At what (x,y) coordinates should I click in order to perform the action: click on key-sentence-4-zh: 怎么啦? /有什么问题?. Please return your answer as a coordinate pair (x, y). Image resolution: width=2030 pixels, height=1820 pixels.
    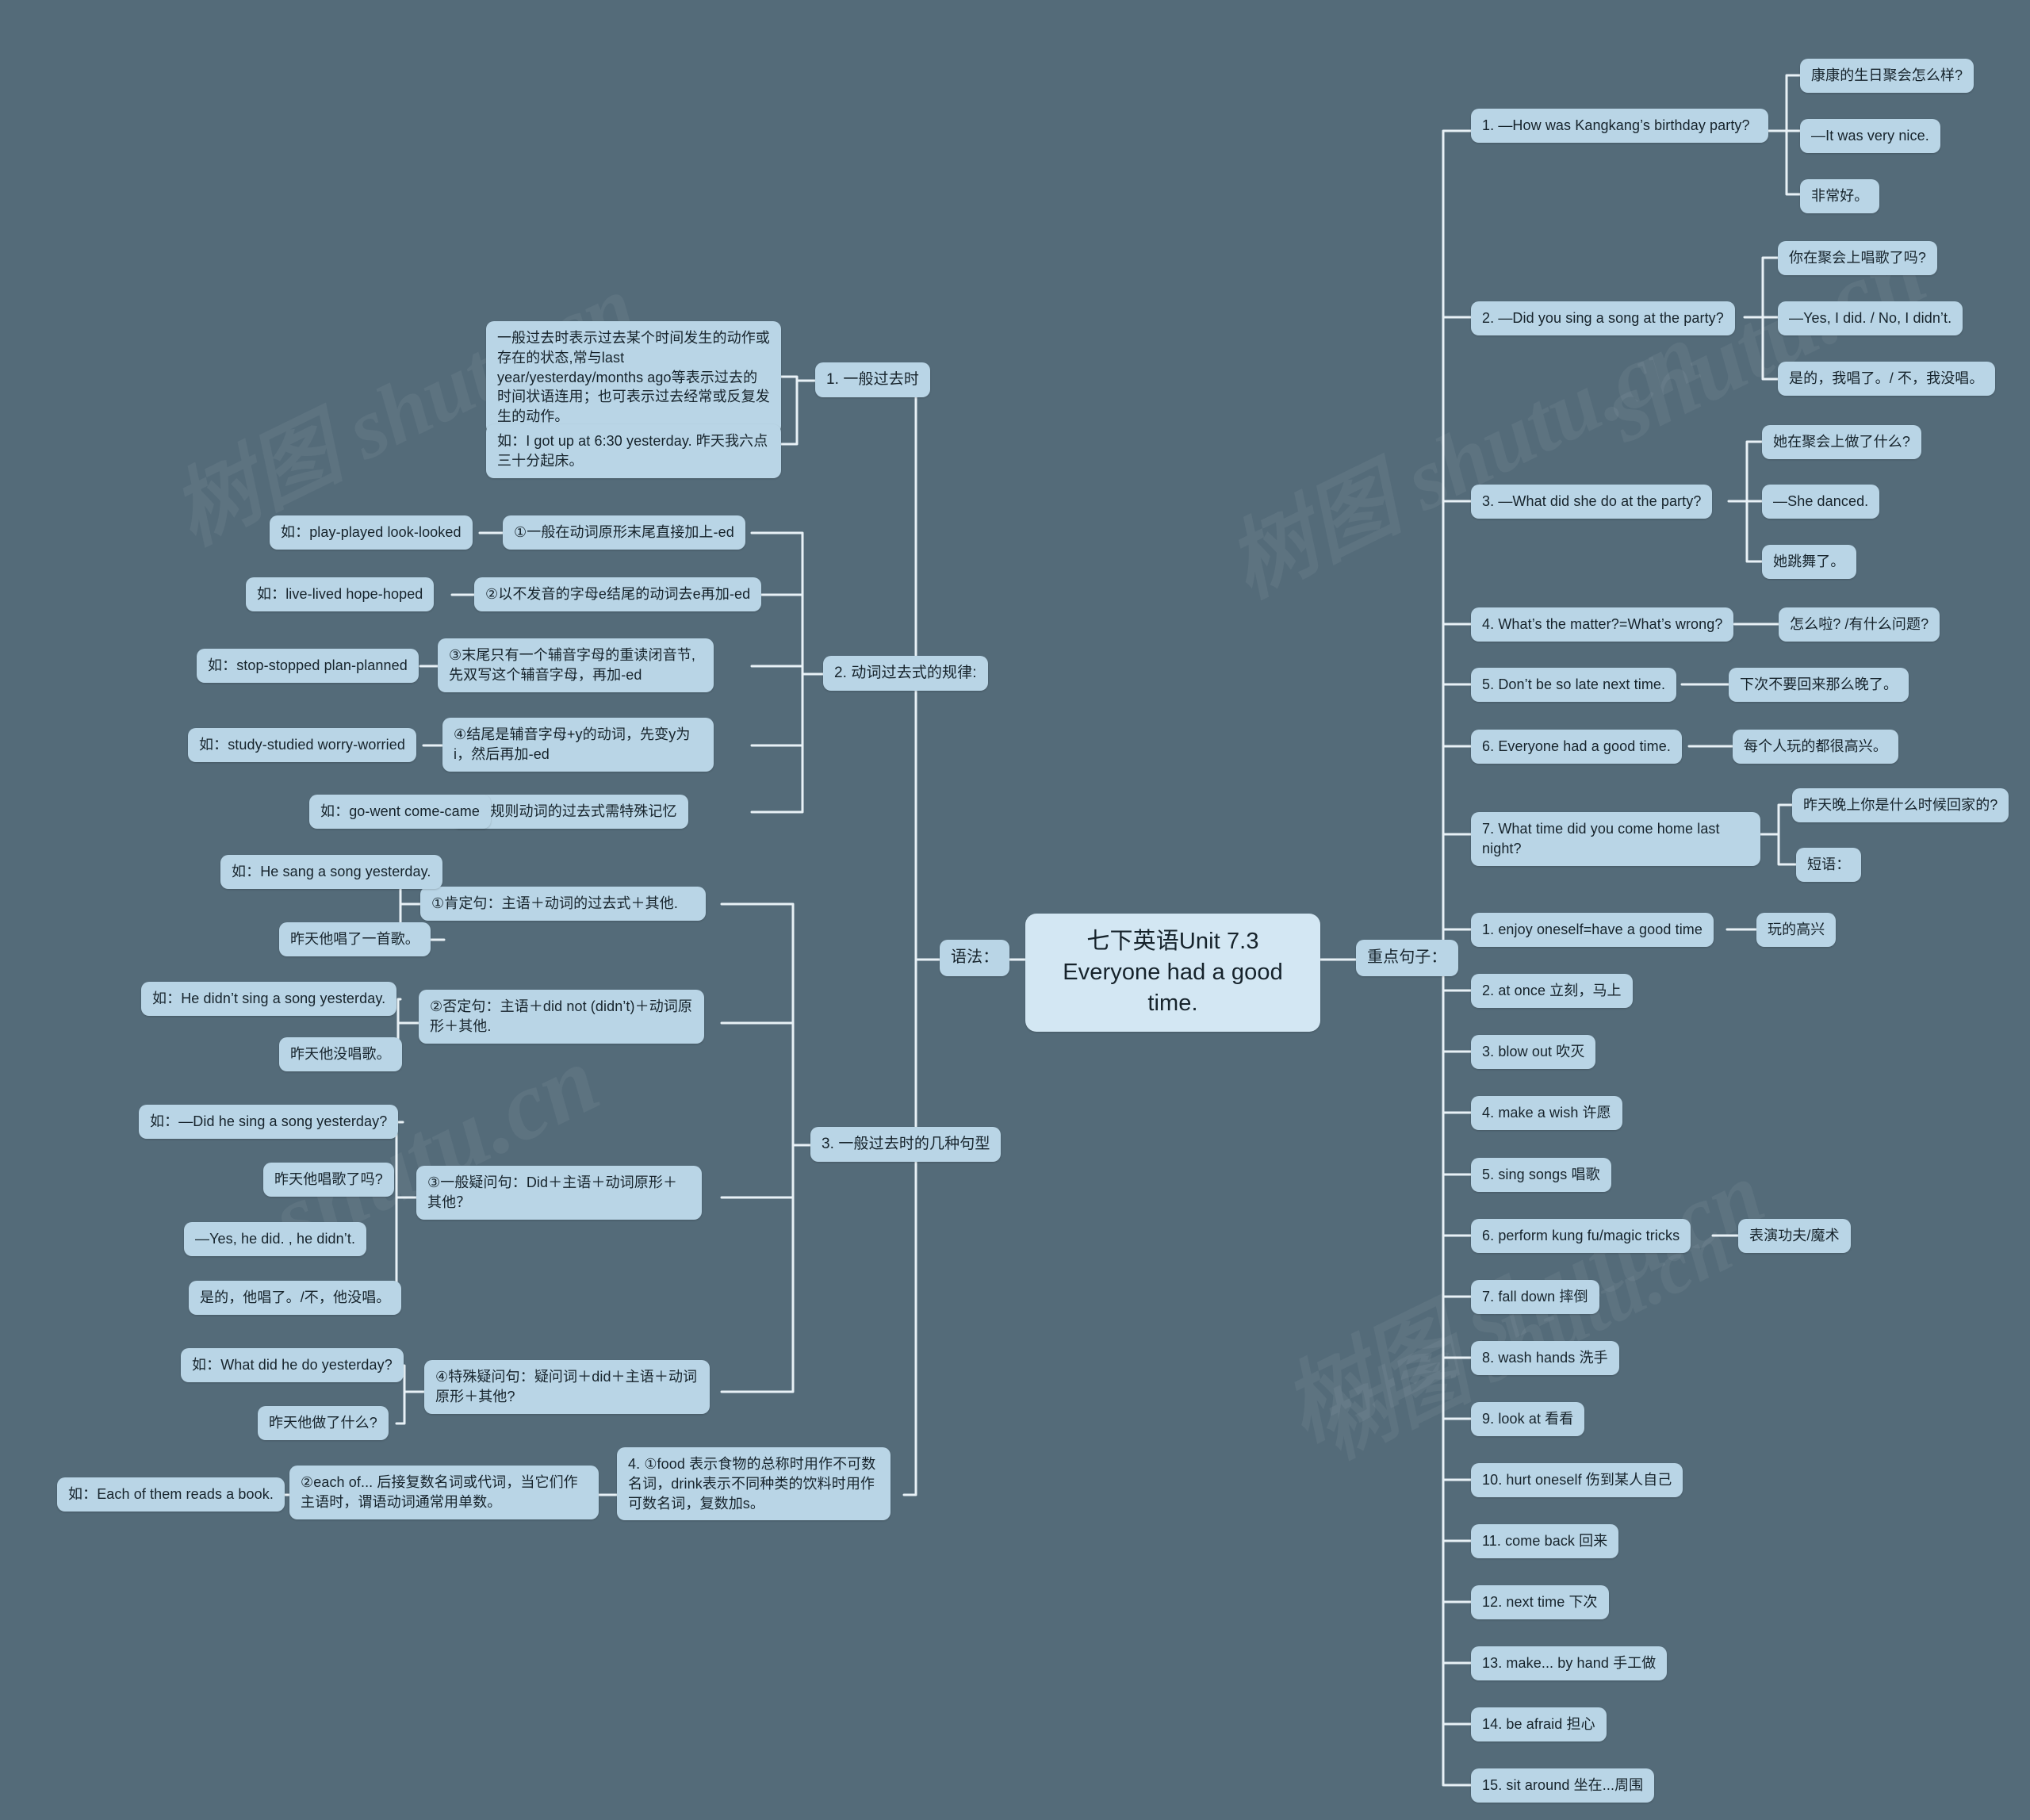
    Looking at the image, I should click on (1859, 624).